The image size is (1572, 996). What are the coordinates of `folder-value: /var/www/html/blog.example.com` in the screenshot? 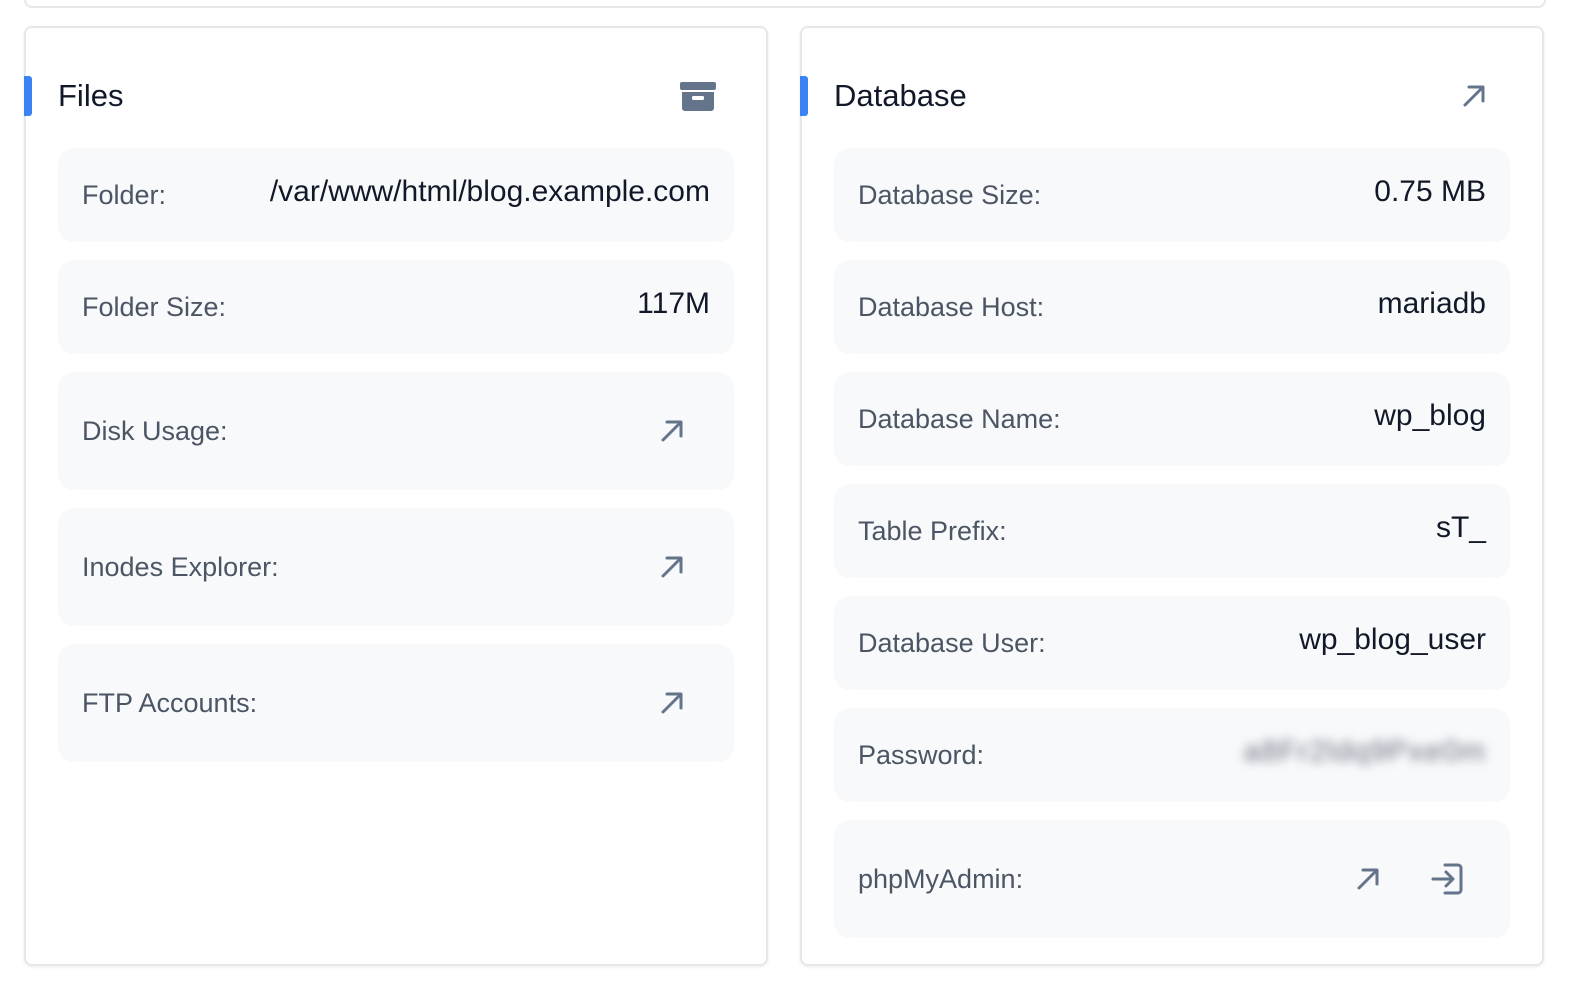 It's located at (489, 191).